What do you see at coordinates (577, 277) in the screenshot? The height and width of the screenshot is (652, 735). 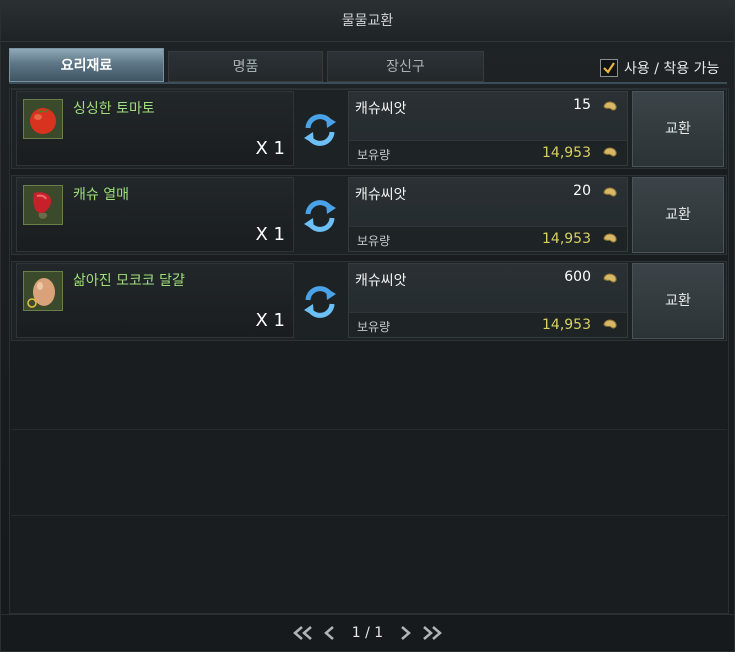 I see `cost-amount: 600` at bounding box center [577, 277].